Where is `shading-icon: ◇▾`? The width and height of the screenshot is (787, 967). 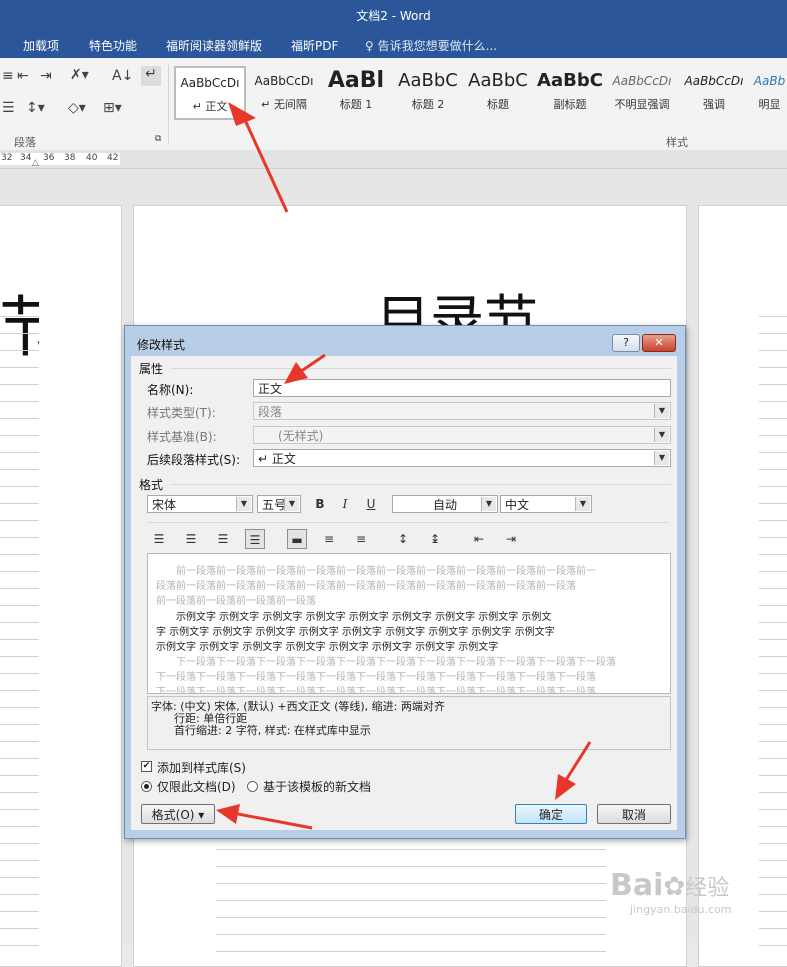
shading-icon: ◇▾ is located at coordinates (77, 108).